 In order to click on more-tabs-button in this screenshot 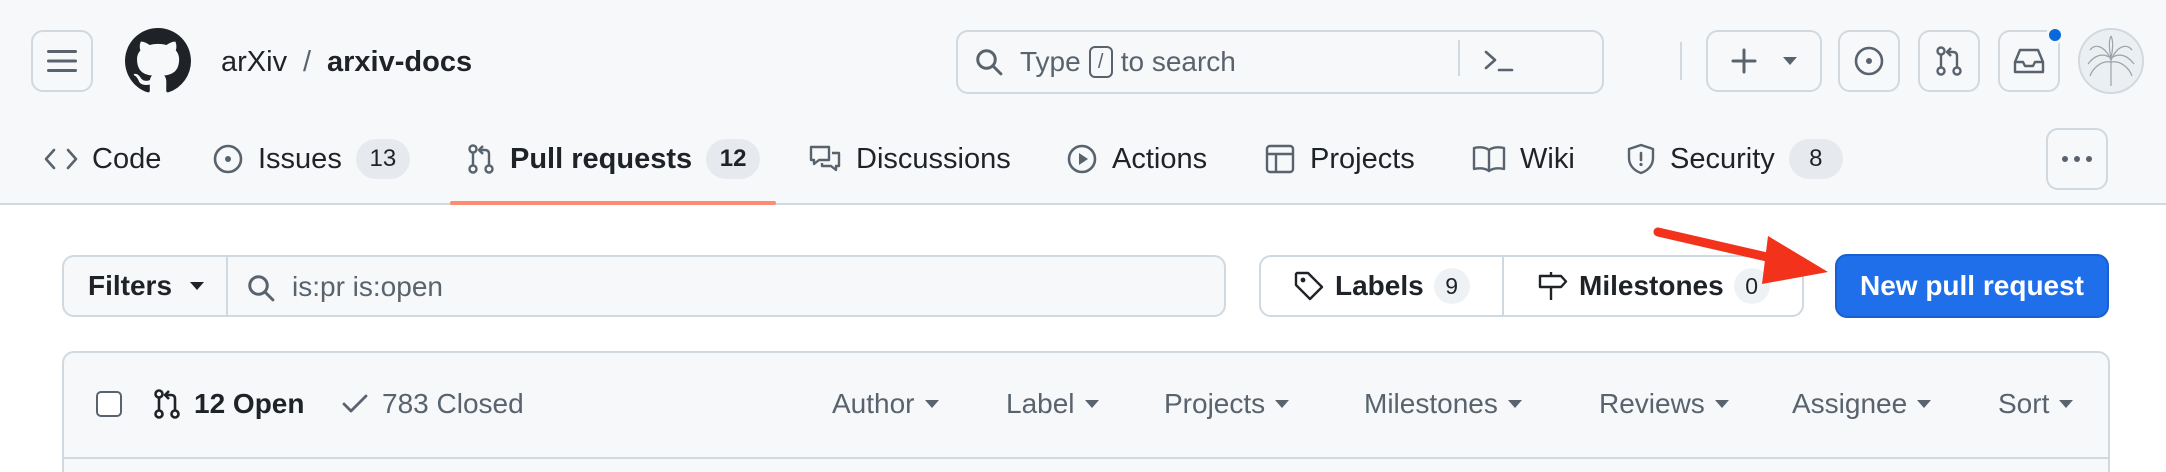, I will do `click(2077, 159)`.